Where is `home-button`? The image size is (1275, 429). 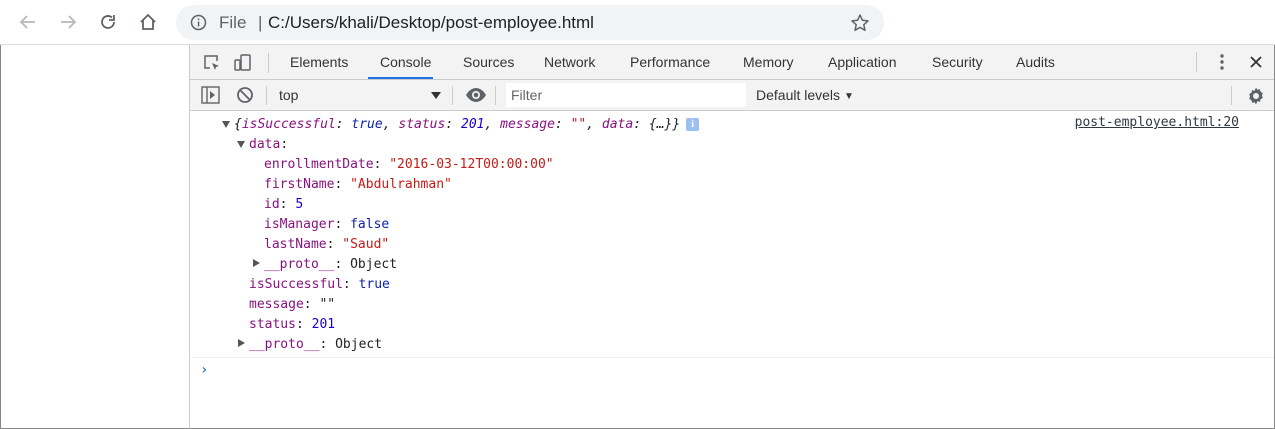 home-button is located at coordinates (148, 22).